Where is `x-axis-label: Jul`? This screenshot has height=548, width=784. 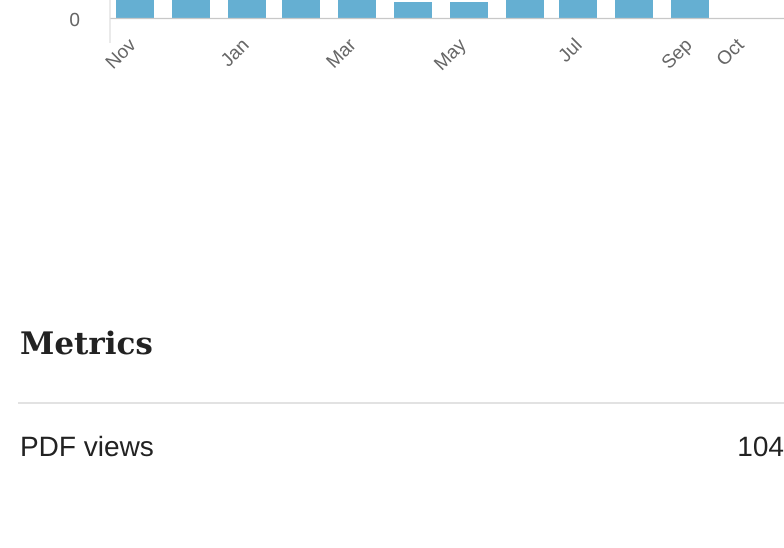 x-axis-label: Jul is located at coordinates (570, 50).